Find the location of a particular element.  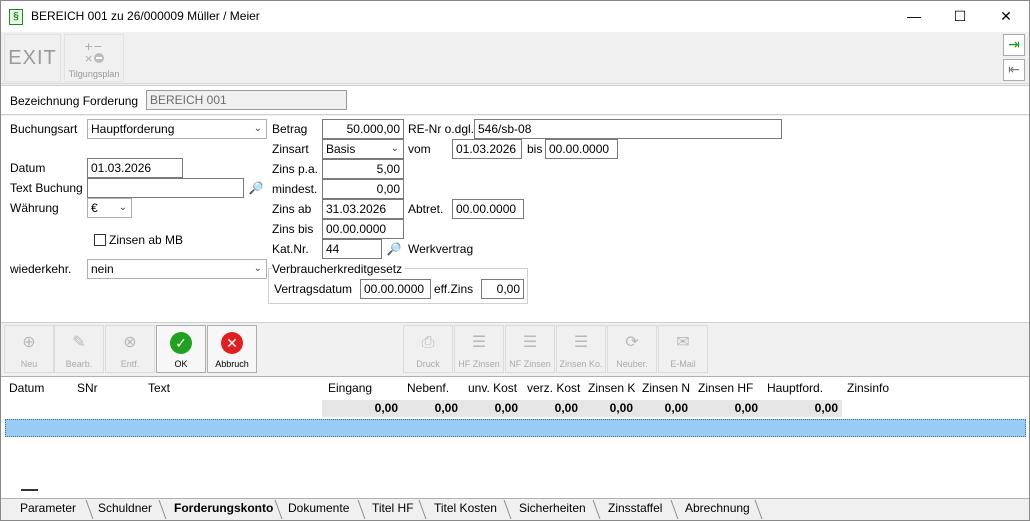

tilgungsplan-button: +− × Tilgungsplan is located at coordinates (94, 58).